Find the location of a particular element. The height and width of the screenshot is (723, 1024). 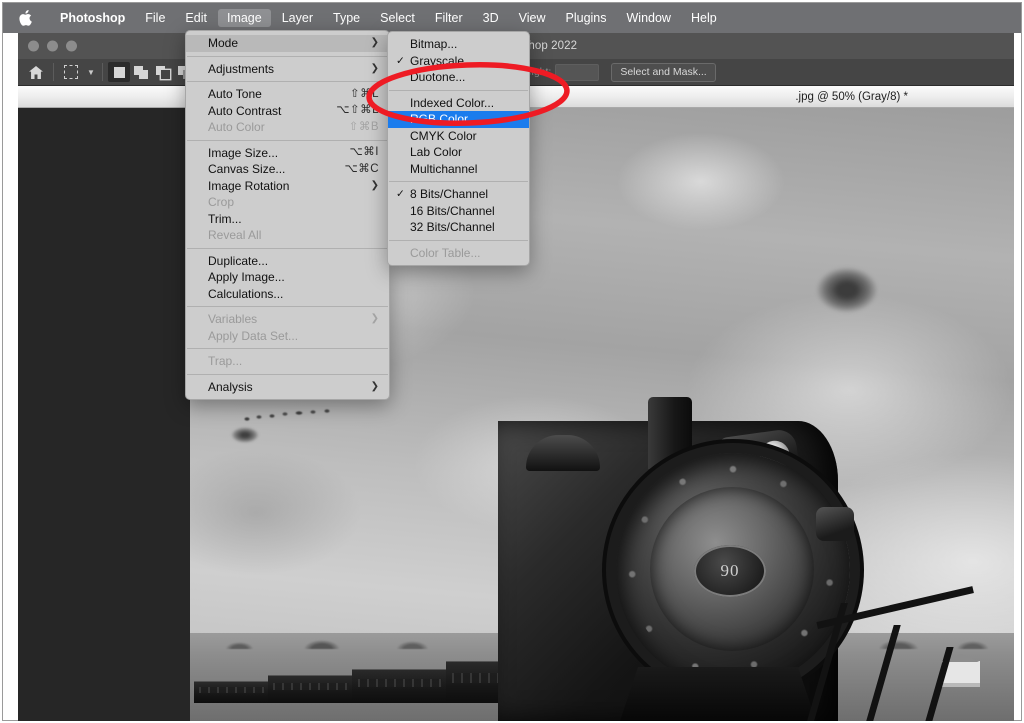

menu-item-cmyk-color: CMYK Color is located at coordinates (458, 136).